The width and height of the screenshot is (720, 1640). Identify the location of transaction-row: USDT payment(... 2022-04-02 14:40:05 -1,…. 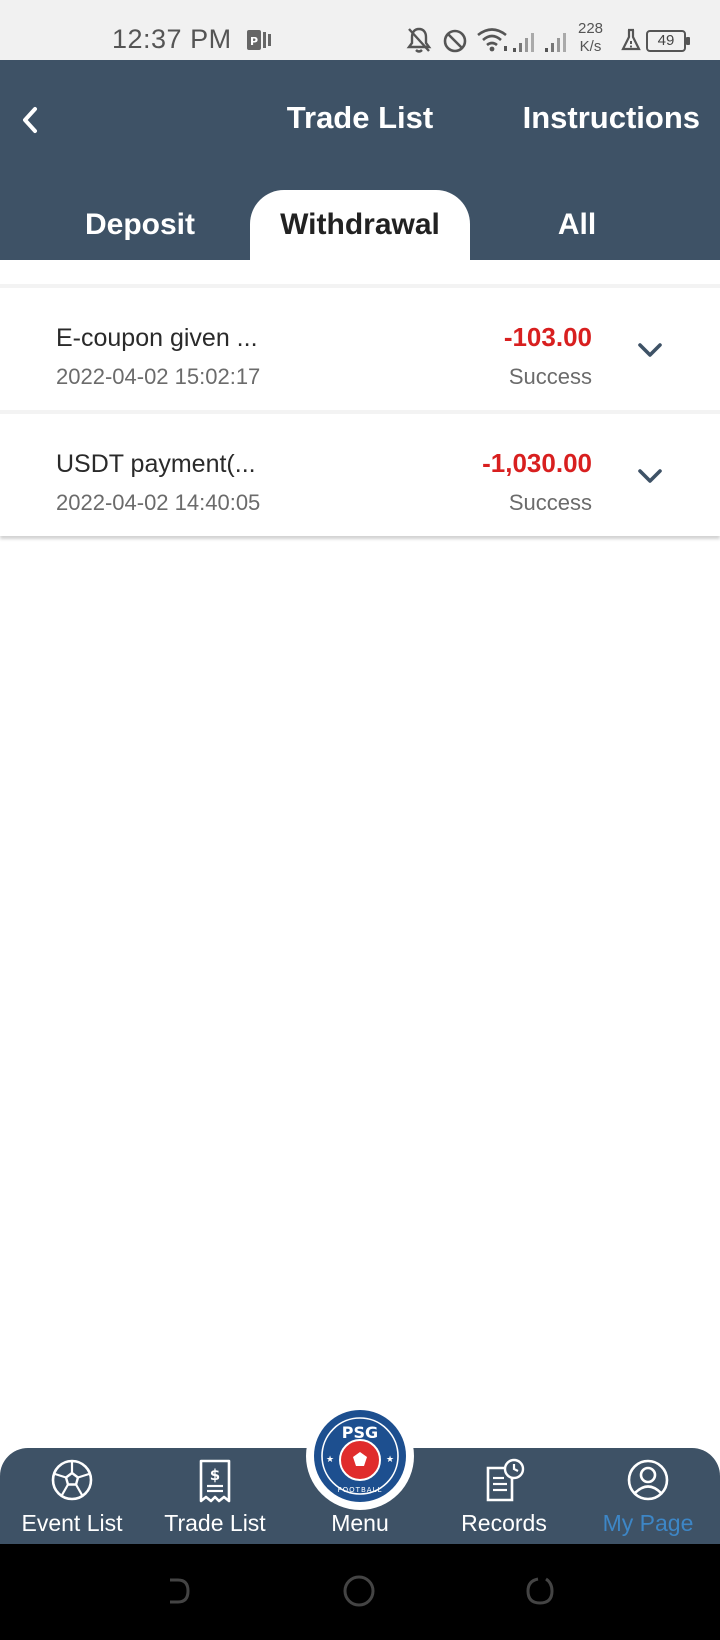
(360, 473).